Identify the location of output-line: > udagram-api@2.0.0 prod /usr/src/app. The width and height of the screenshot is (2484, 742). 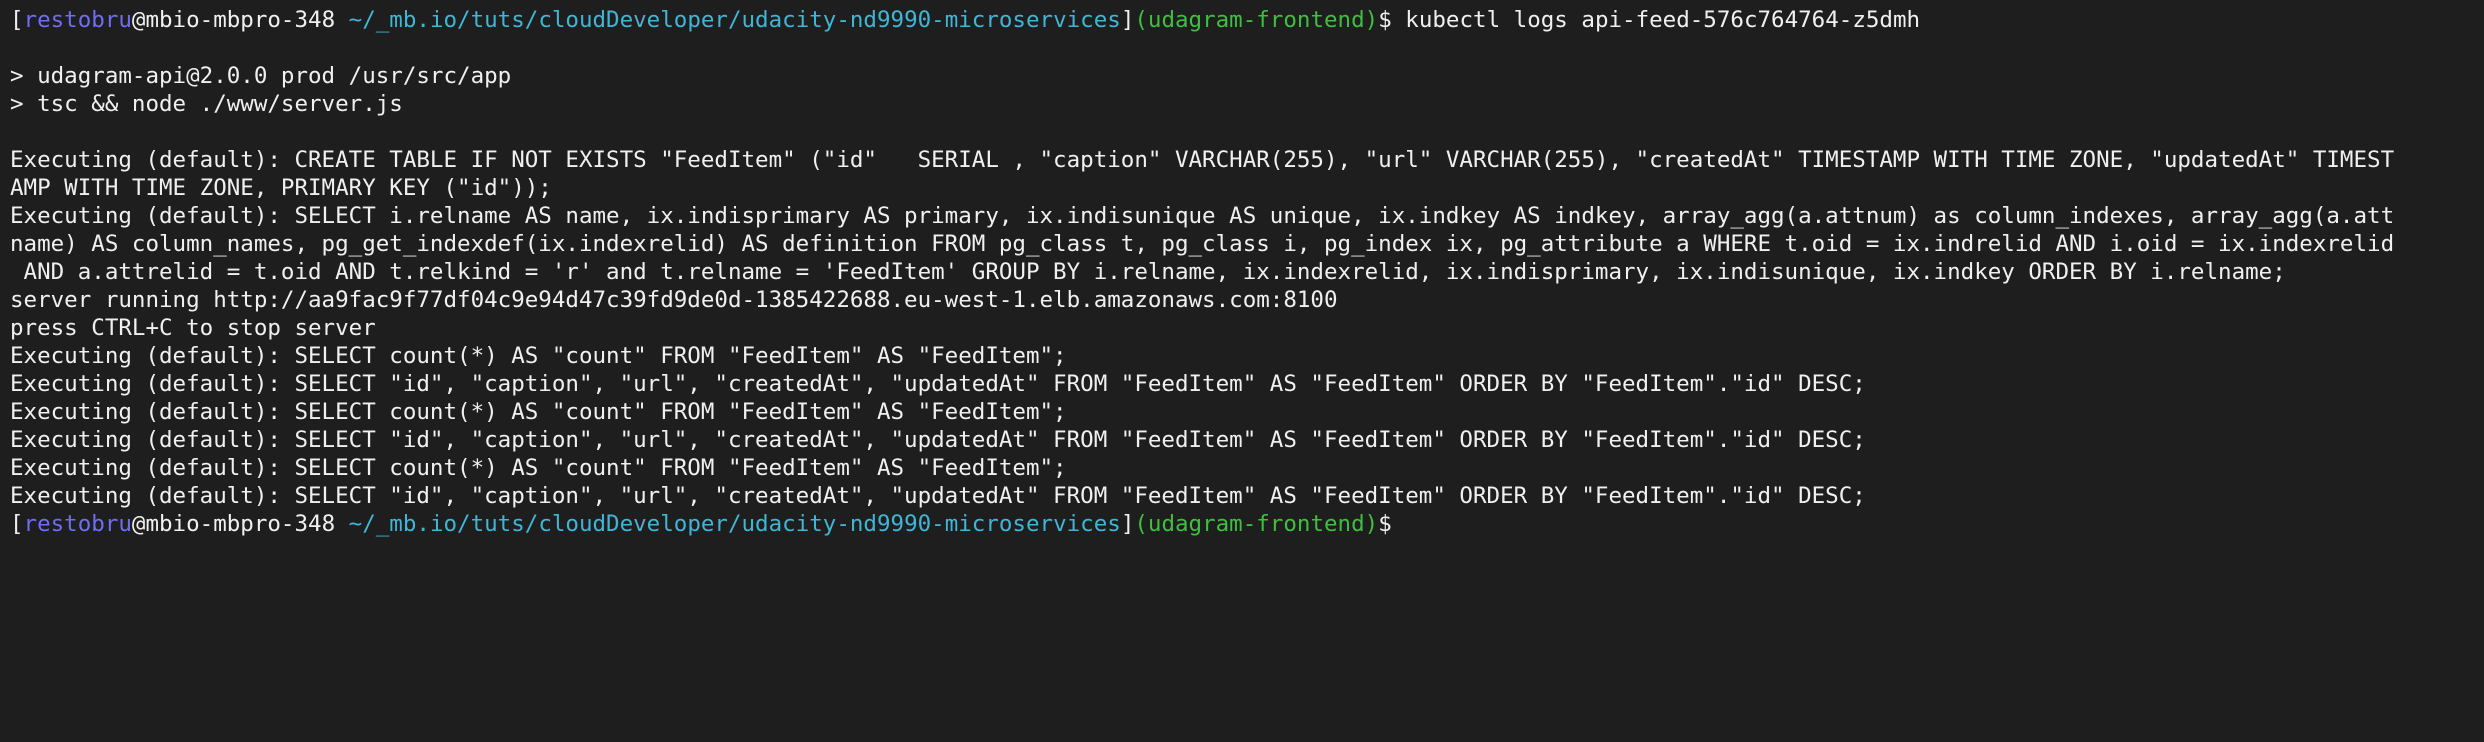
(261, 76).